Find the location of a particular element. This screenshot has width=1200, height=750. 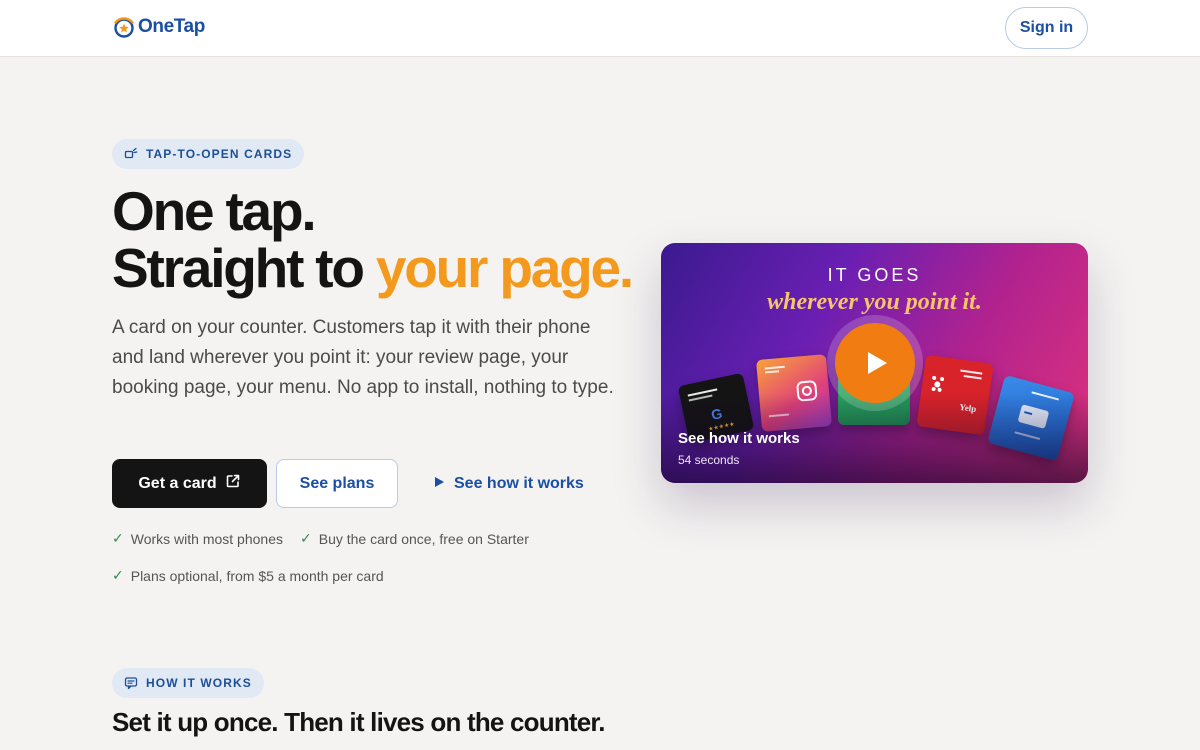

feature-check-label: Plans optional, from $5 a month per card is located at coordinates (257, 575).